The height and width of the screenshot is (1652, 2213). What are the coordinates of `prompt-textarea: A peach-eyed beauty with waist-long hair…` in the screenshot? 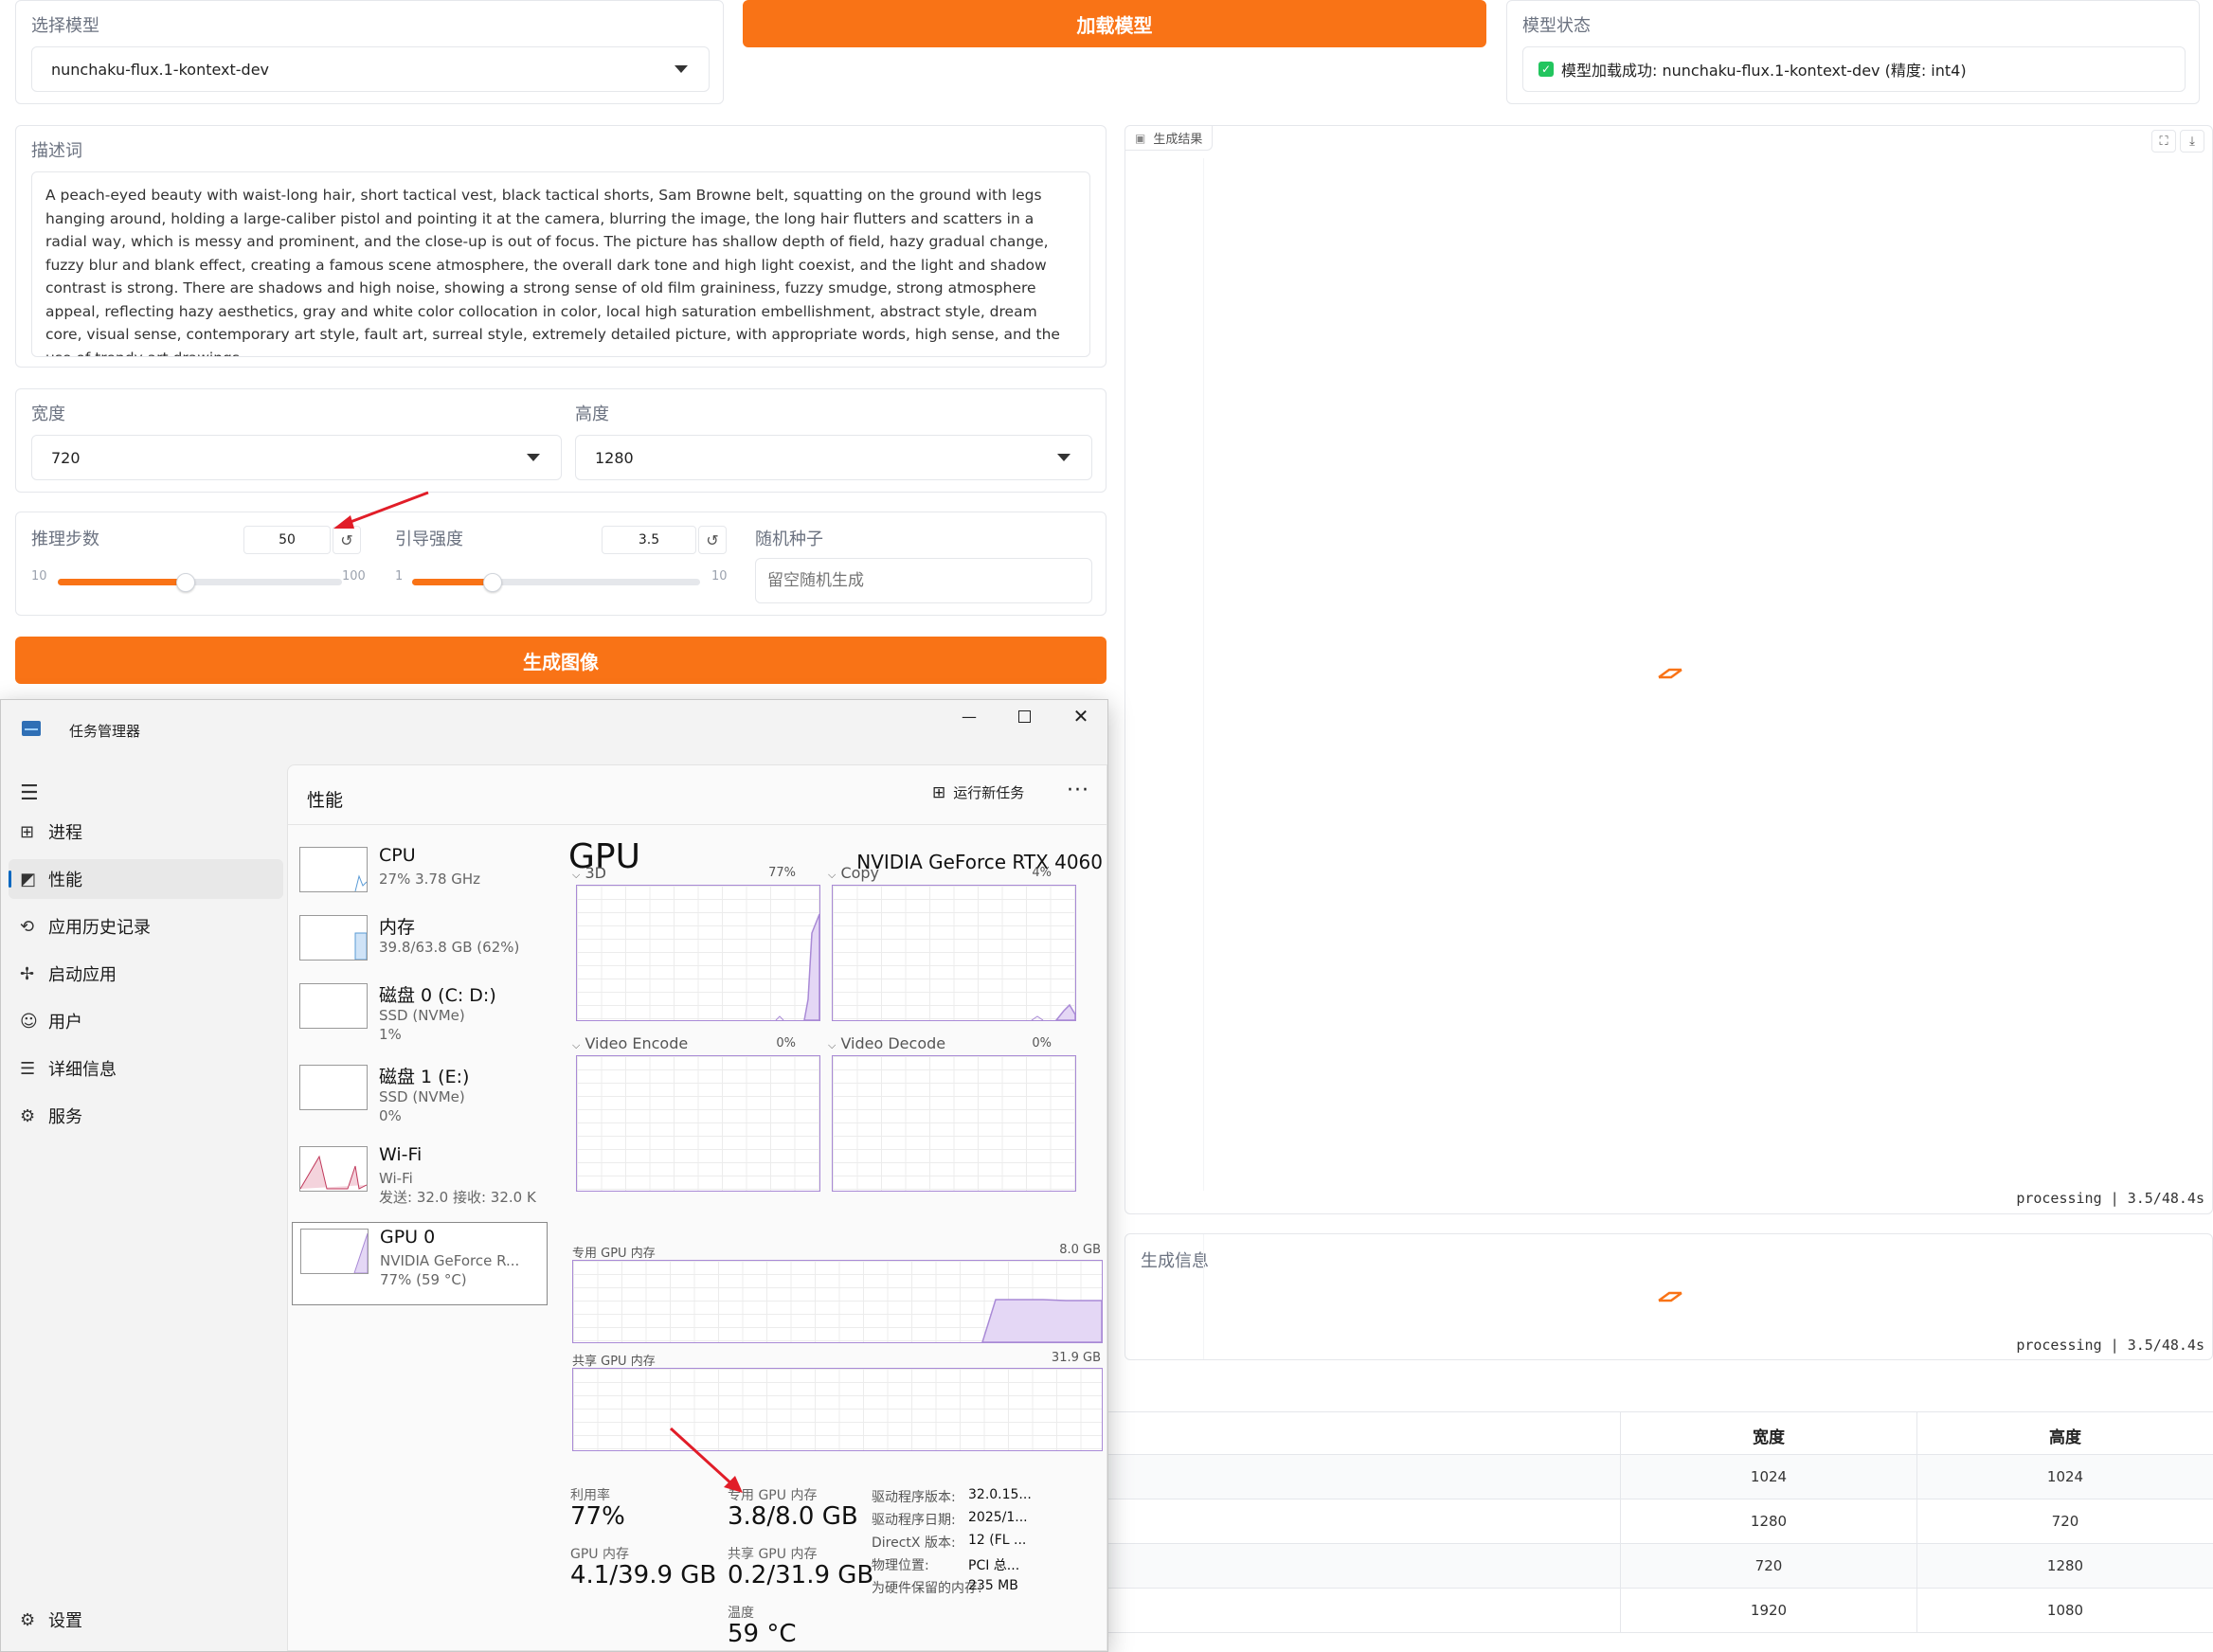 It's located at (560, 264).